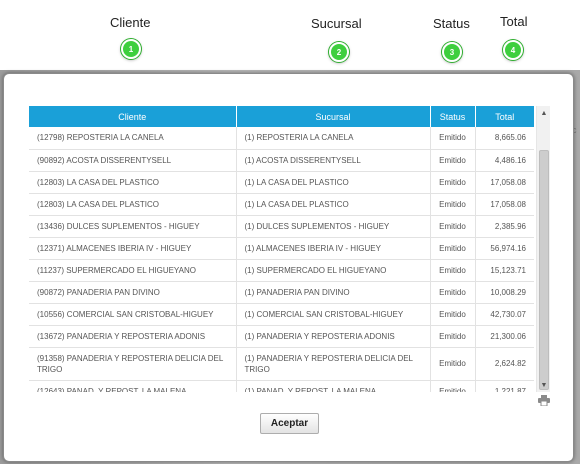 The width and height of the screenshot is (580, 464). What do you see at coordinates (133, 138) in the screenshot?
I see `cell-cliente: (12798) REPOSTERIA LA CANELA` at bounding box center [133, 138].